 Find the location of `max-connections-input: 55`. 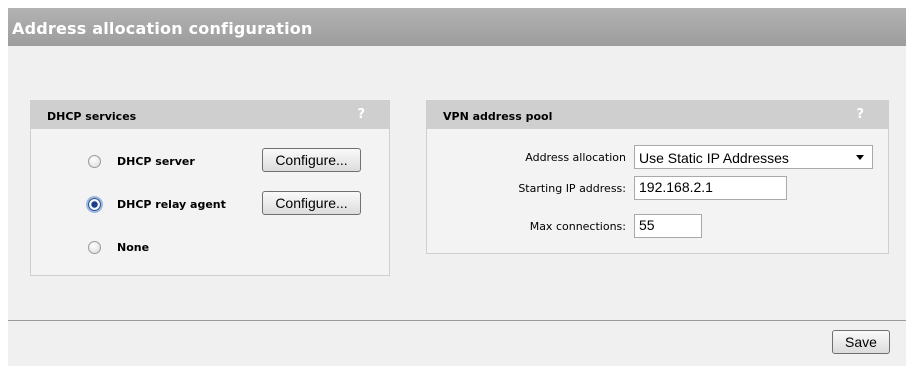

max-connections-input: 55 is located at coordinates (668, 226).